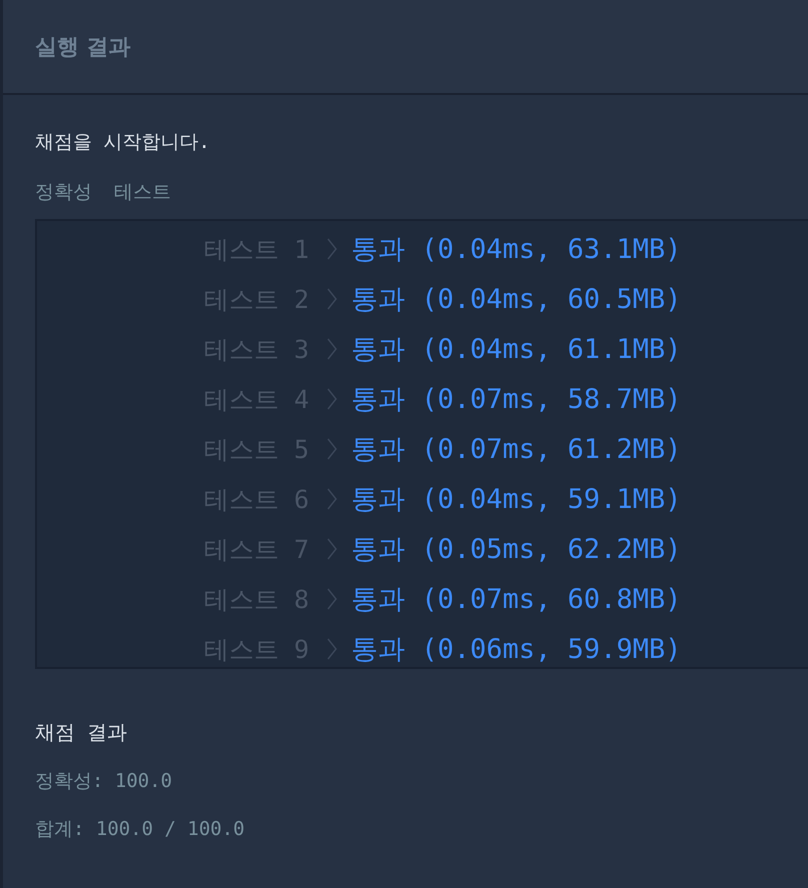 This screenshot has height=888, width=808. What do you see at coordinates (516, 300) in the screenshot?
I see `test-result: 통과 (0.04ms, 60.5MB)` at bounding box center [516, 300].